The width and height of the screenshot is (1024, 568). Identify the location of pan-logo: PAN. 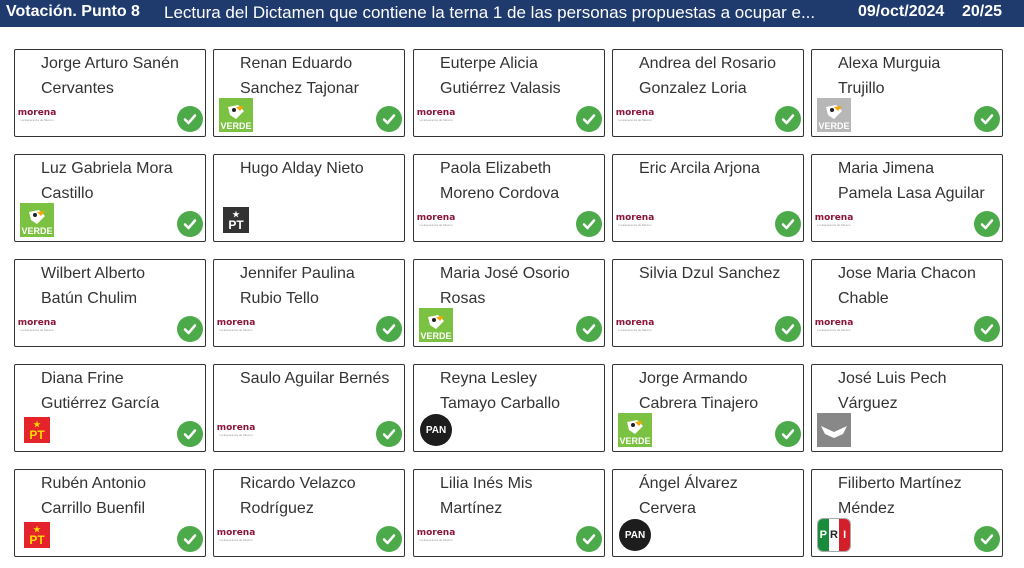
(635, 535).